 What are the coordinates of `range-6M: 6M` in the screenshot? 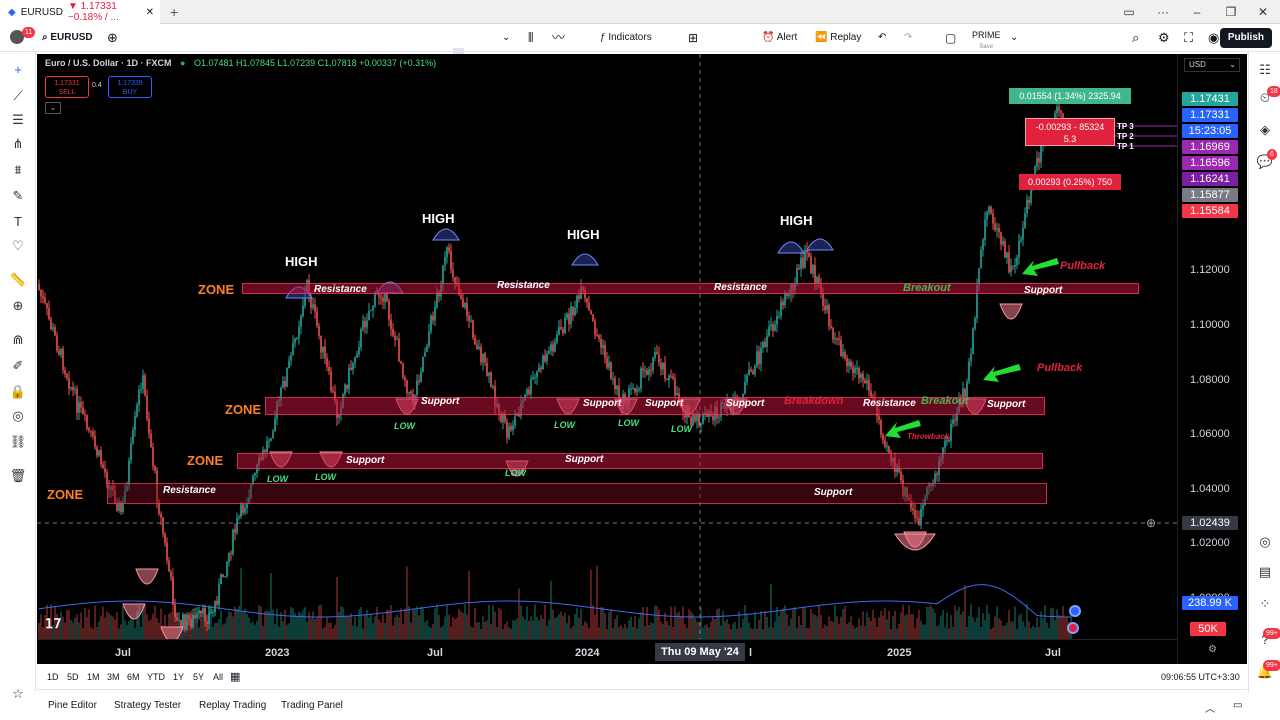 It's located at (133, 677).